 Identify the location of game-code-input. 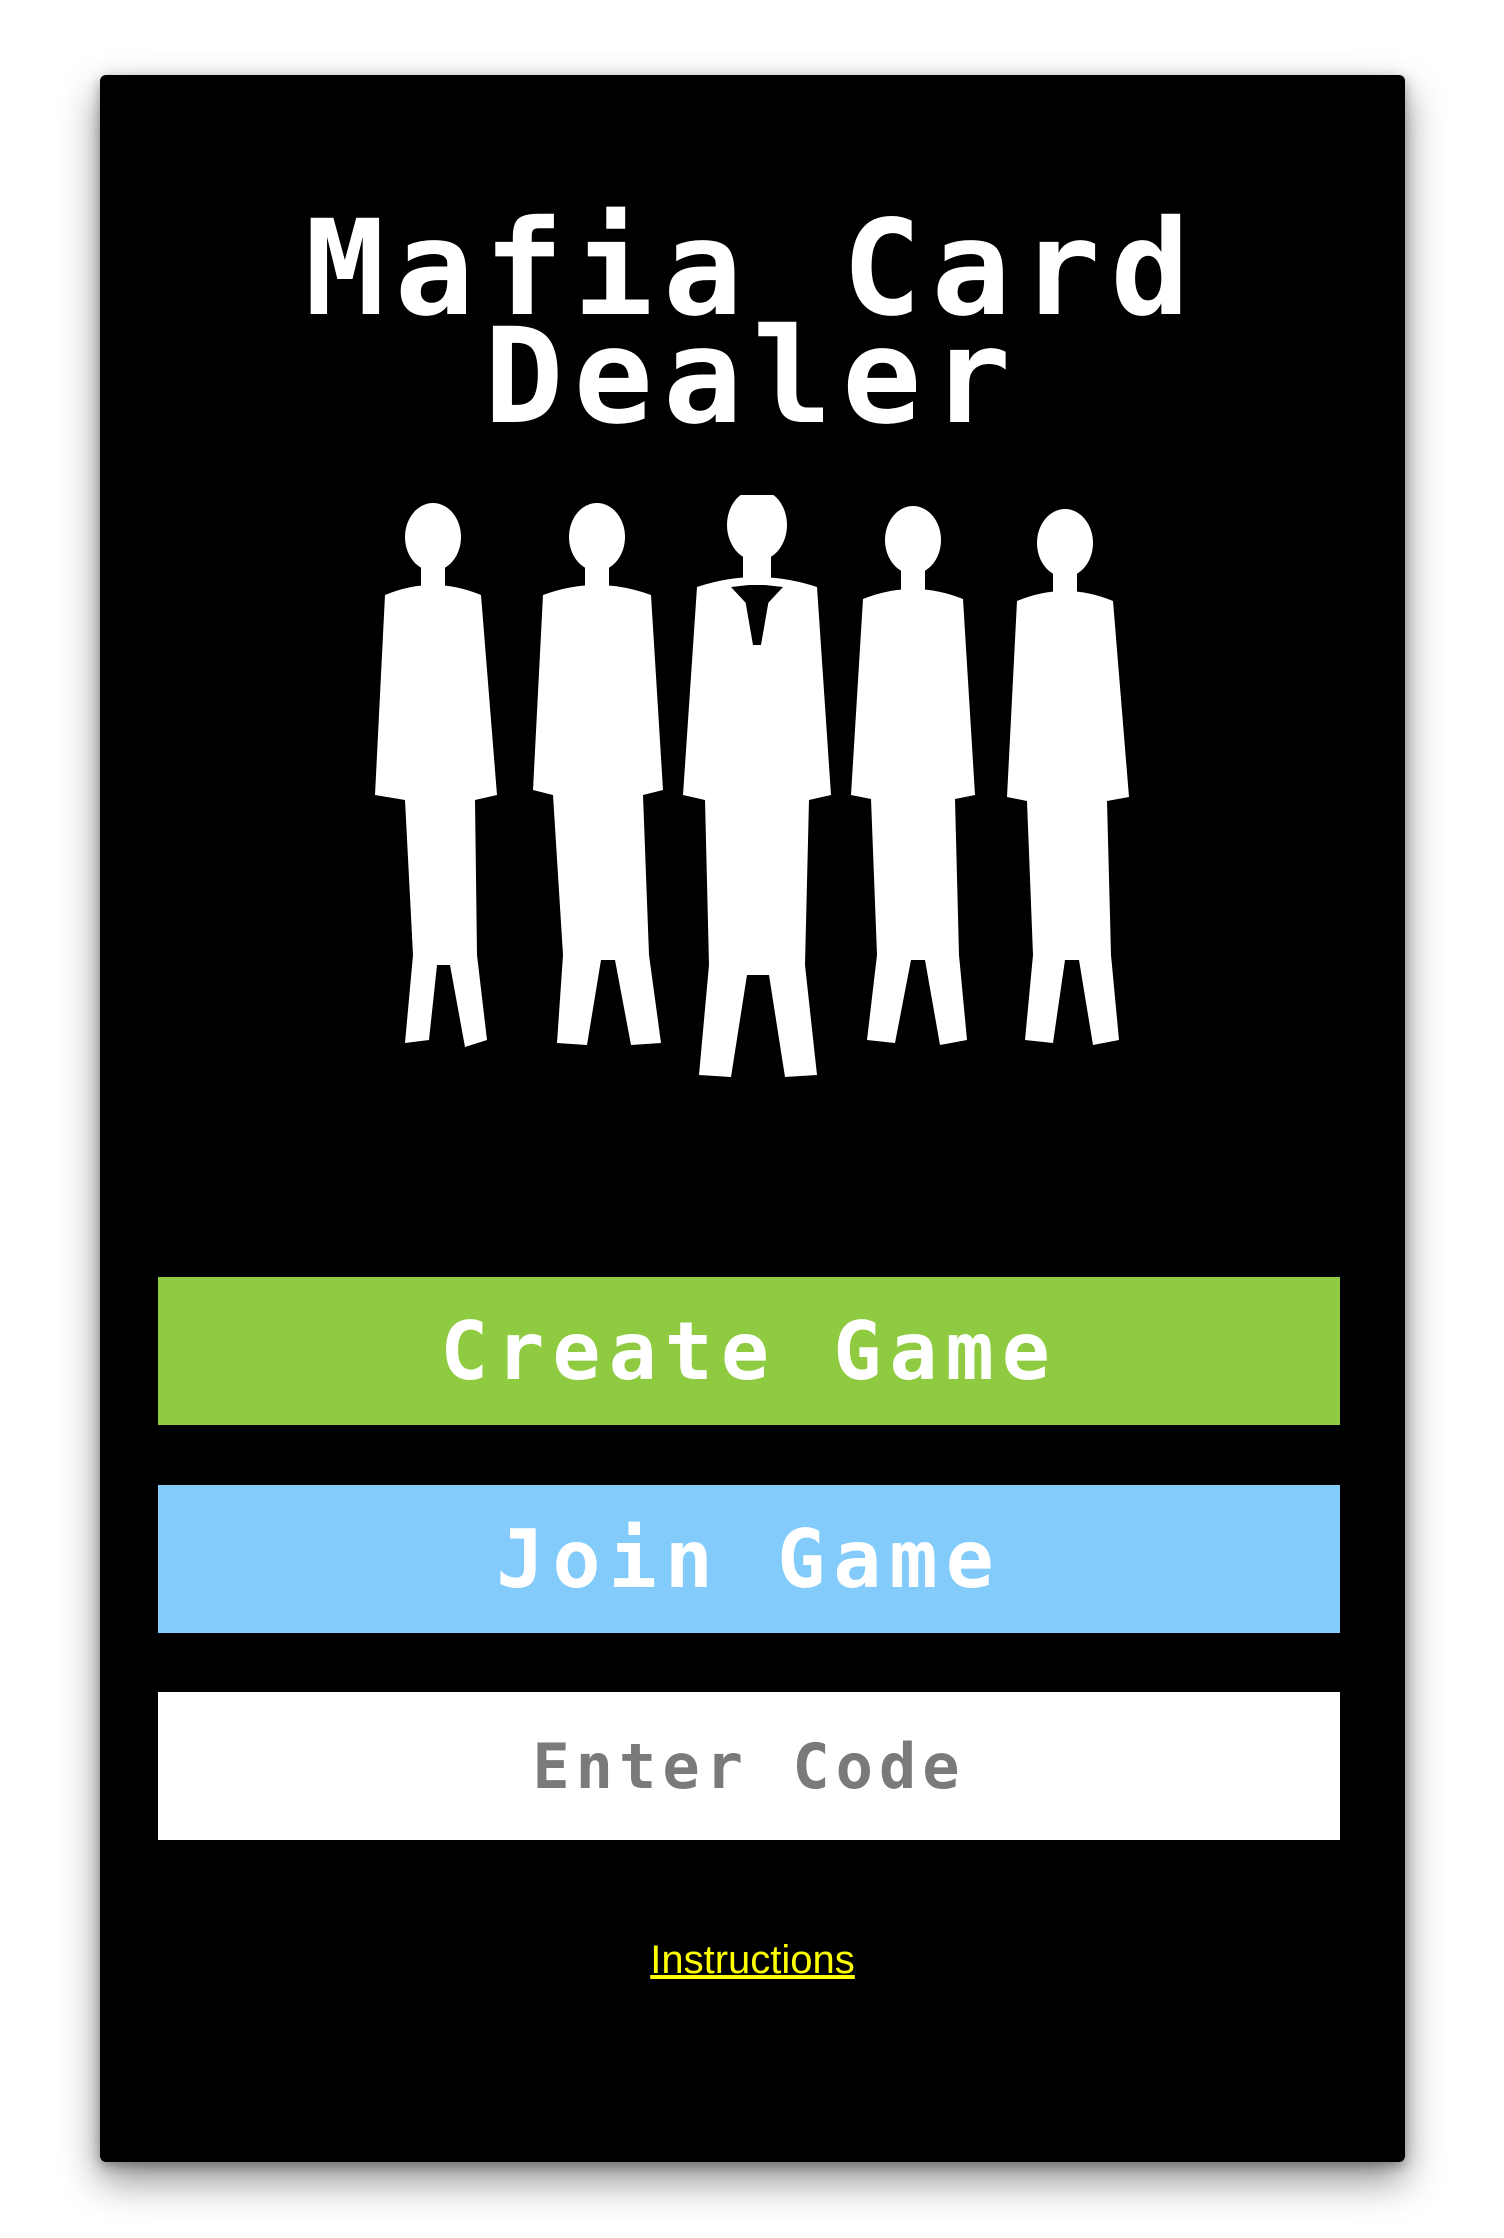
(749, 1766).